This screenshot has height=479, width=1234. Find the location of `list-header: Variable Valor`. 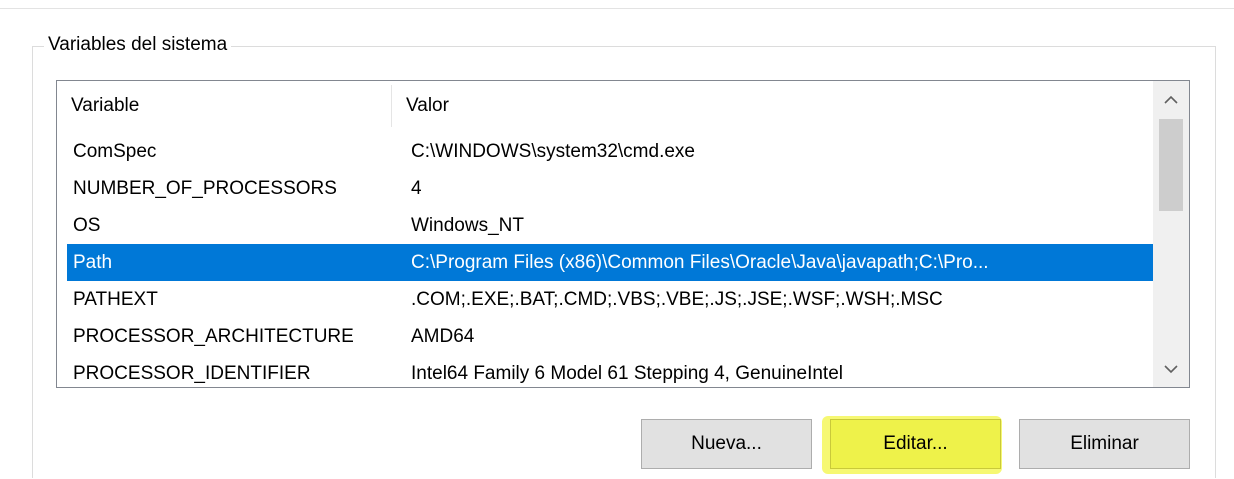

list-header: Variable Valor is located at coordinates (605, 106).